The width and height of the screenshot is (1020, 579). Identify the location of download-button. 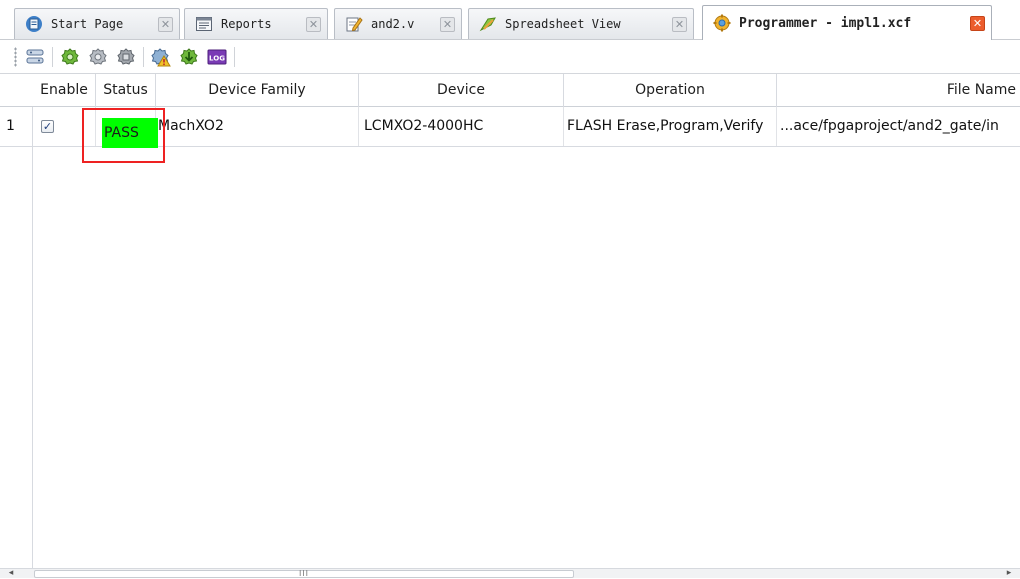
(189, 57).